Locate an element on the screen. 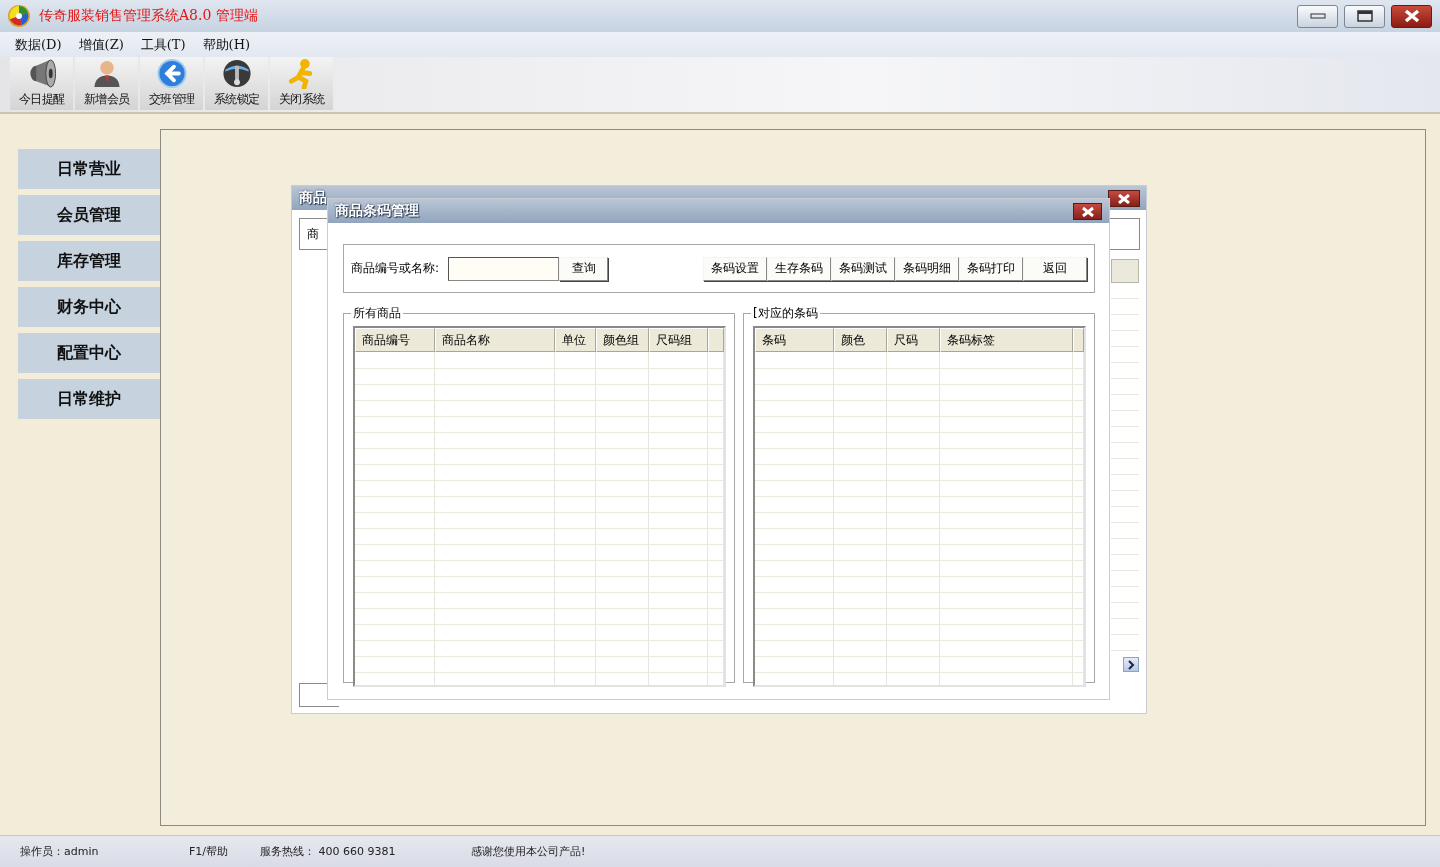  maximize-button is located at coordinates (1364, 16).